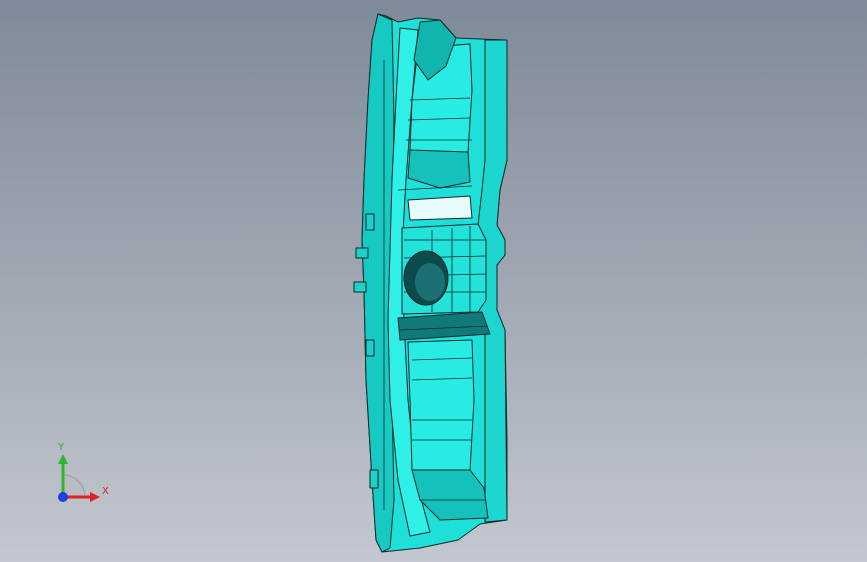 The width and height of the screenshot is (867, 562). I want to click on axis-triad: Y X, so click(85, 475).